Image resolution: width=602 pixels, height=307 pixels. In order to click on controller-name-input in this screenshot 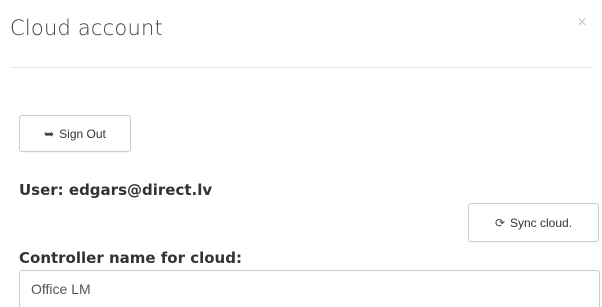, I will do `click(309, 288)`.